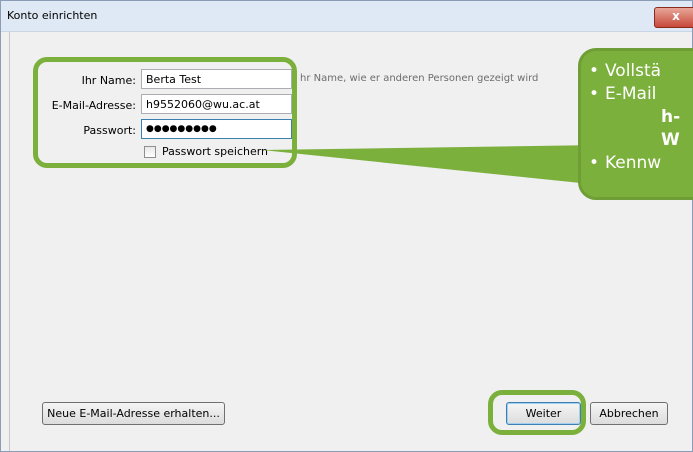 The height and width of the screenshot is (452, 693). Describe the element at coordinates (537, 412) in the screenshot. I see `next-button-highlight-box` at that location.